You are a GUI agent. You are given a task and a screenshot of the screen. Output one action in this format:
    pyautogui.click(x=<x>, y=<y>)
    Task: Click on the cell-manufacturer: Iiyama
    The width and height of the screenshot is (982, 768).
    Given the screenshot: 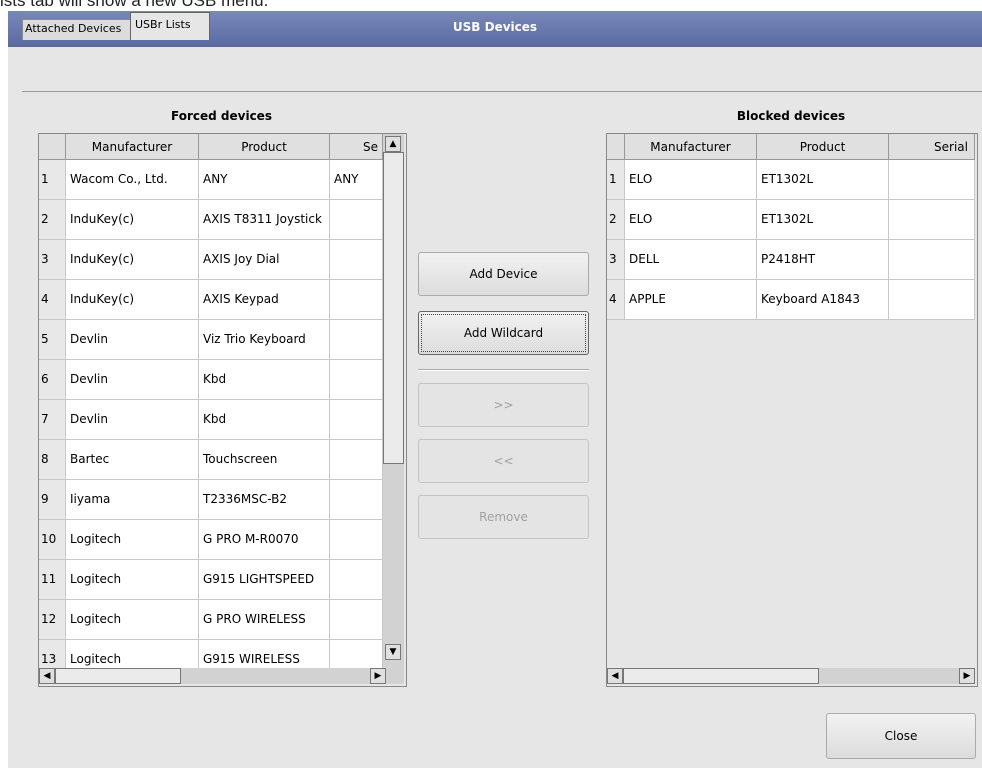 What is the action you would take?
    pyautogui.click(x=132, y=500)
    